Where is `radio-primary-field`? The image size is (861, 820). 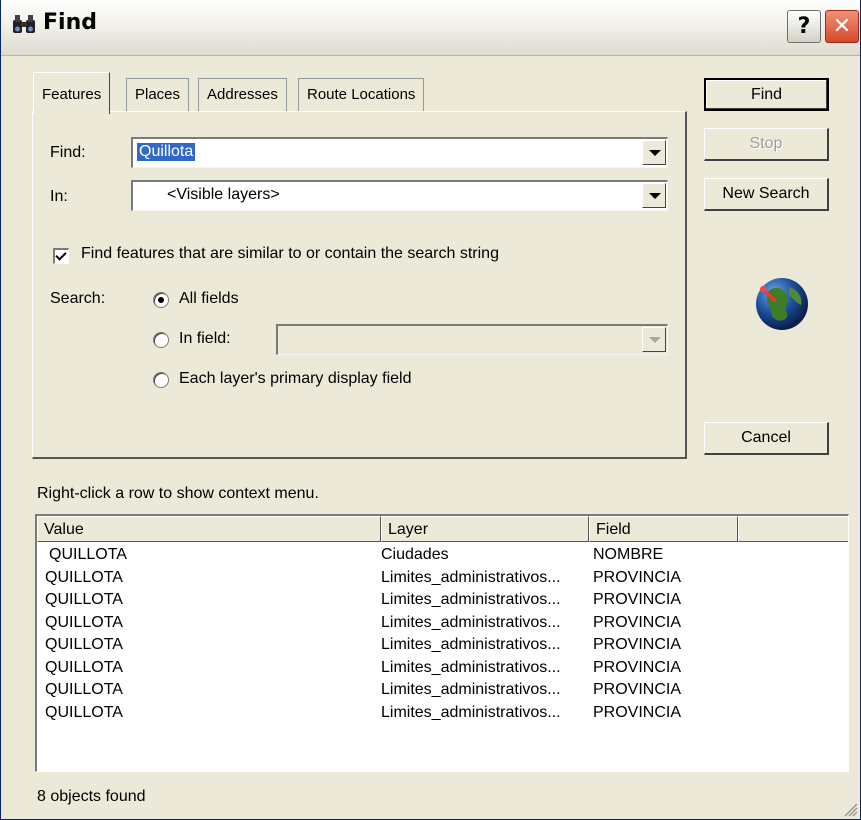
radio-primary-field is located at coordinates (161, 380).